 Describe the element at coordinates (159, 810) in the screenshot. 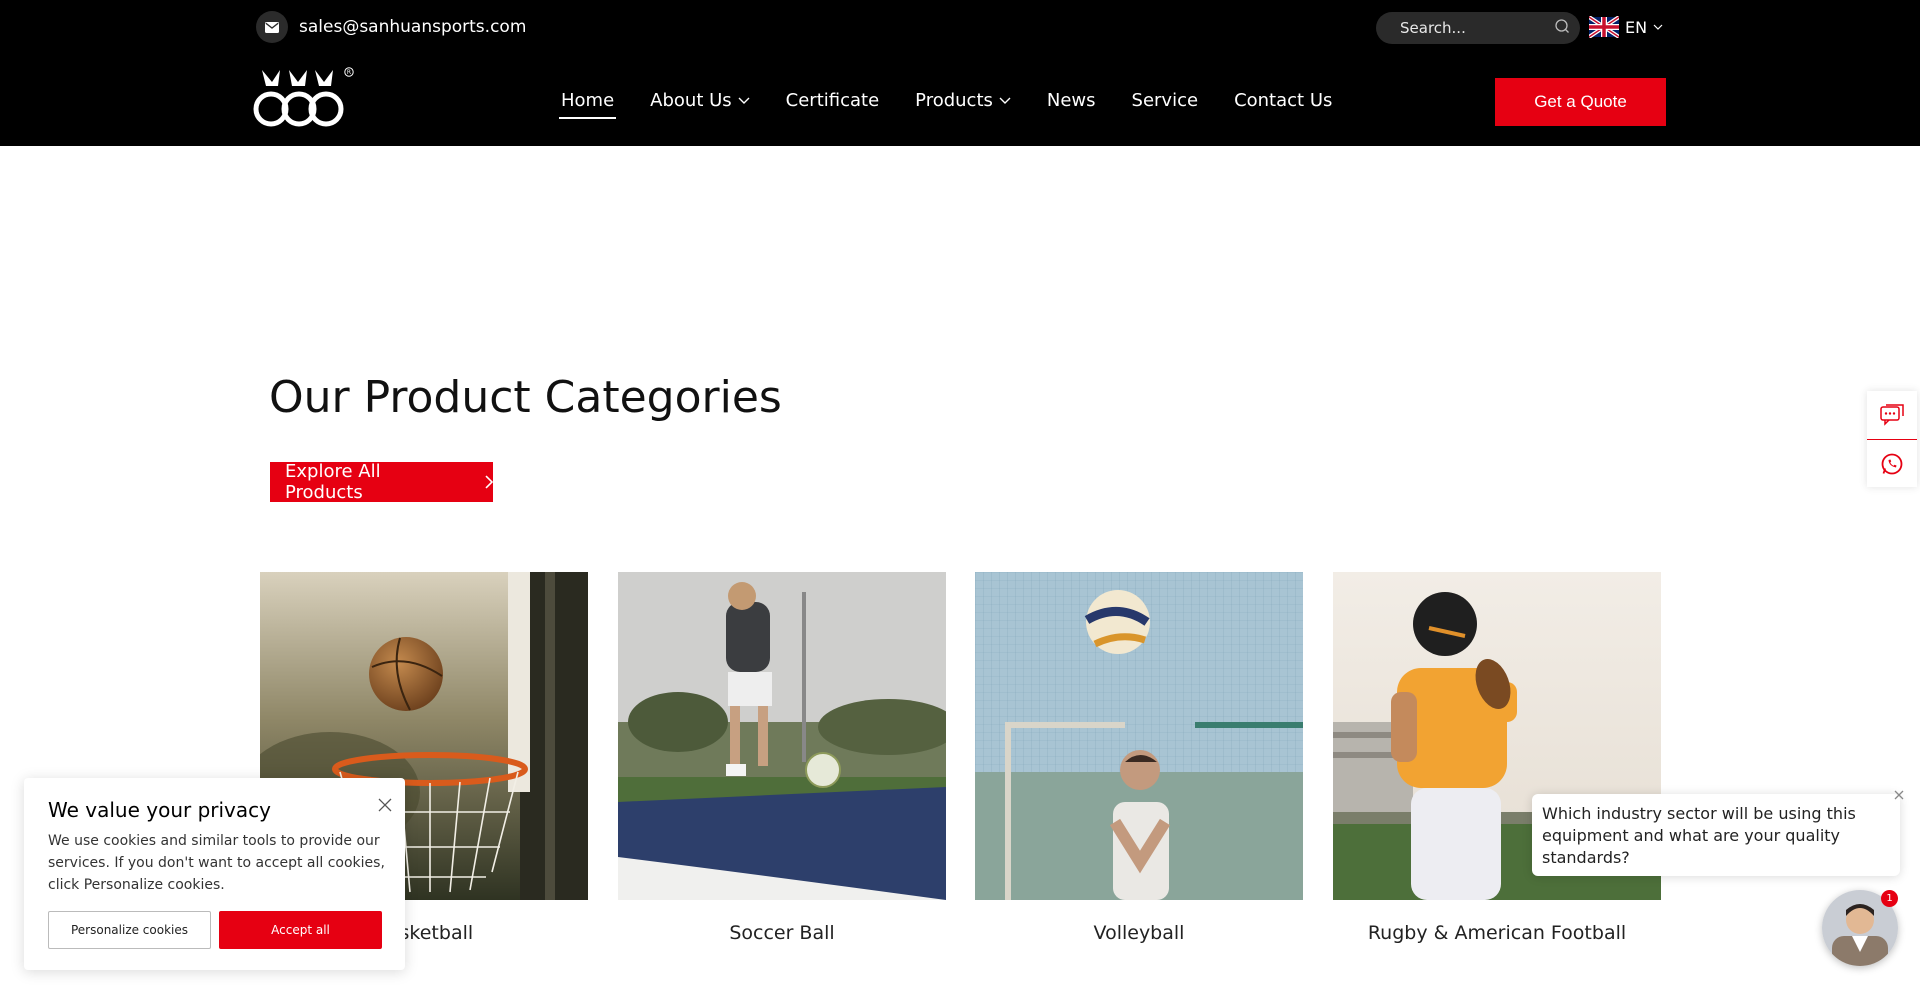

I see `cookie-title: We value your privacy` at that location.